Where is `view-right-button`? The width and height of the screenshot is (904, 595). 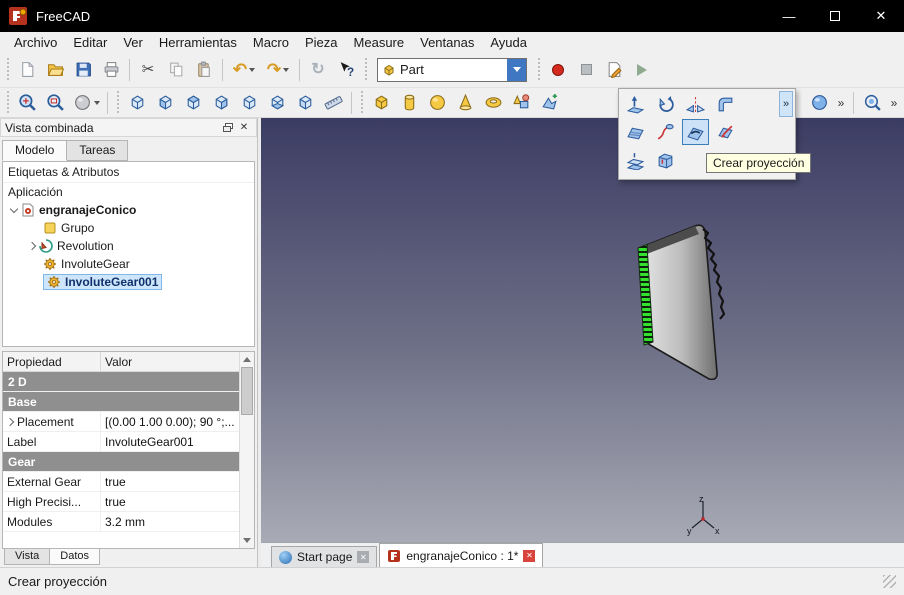 view-right-button is located at coordinates (221, 103).